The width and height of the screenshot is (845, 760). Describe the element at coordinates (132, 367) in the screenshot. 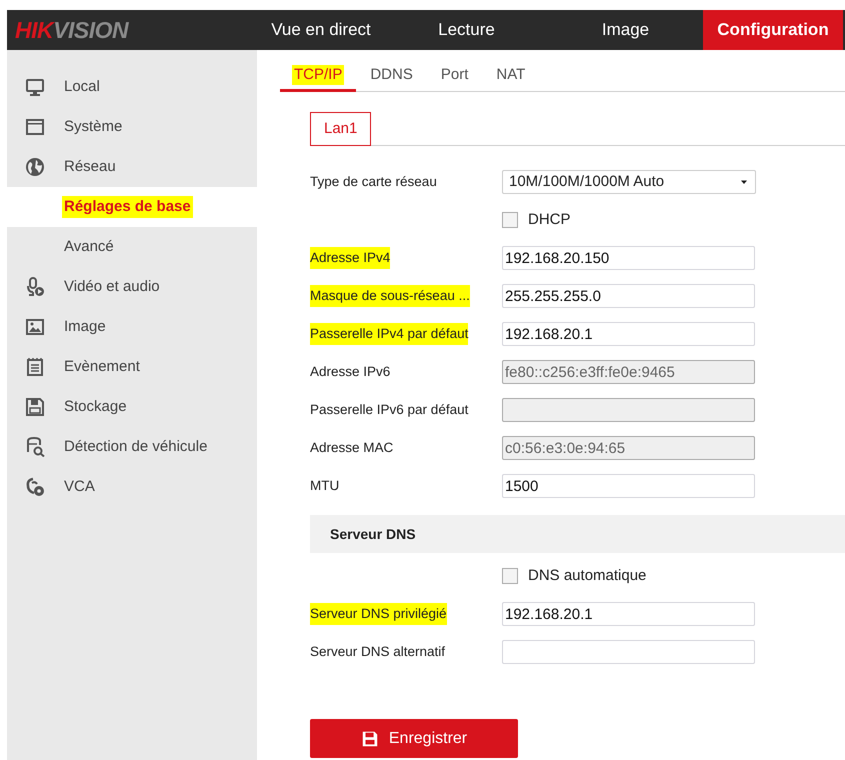

I see `sidebar-item: Evènement` at that location.